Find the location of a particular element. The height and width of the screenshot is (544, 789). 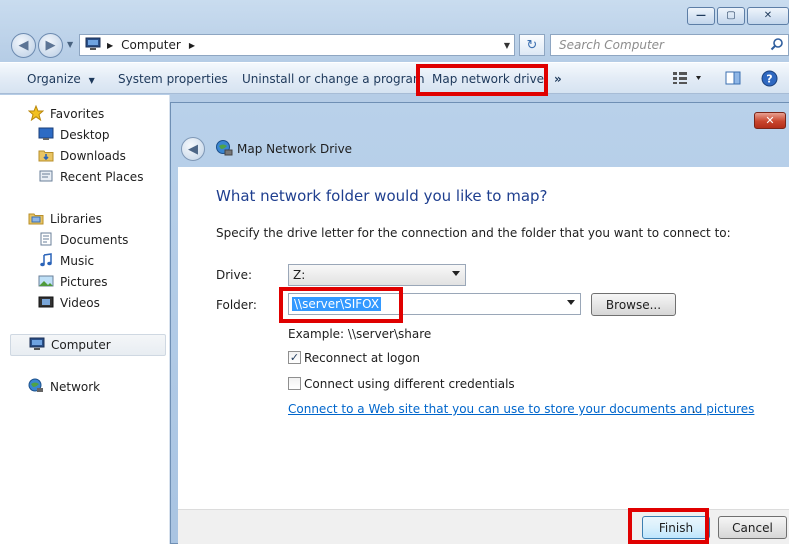

organize-menu: Organize ▼ is located at coordinates (61, 79).